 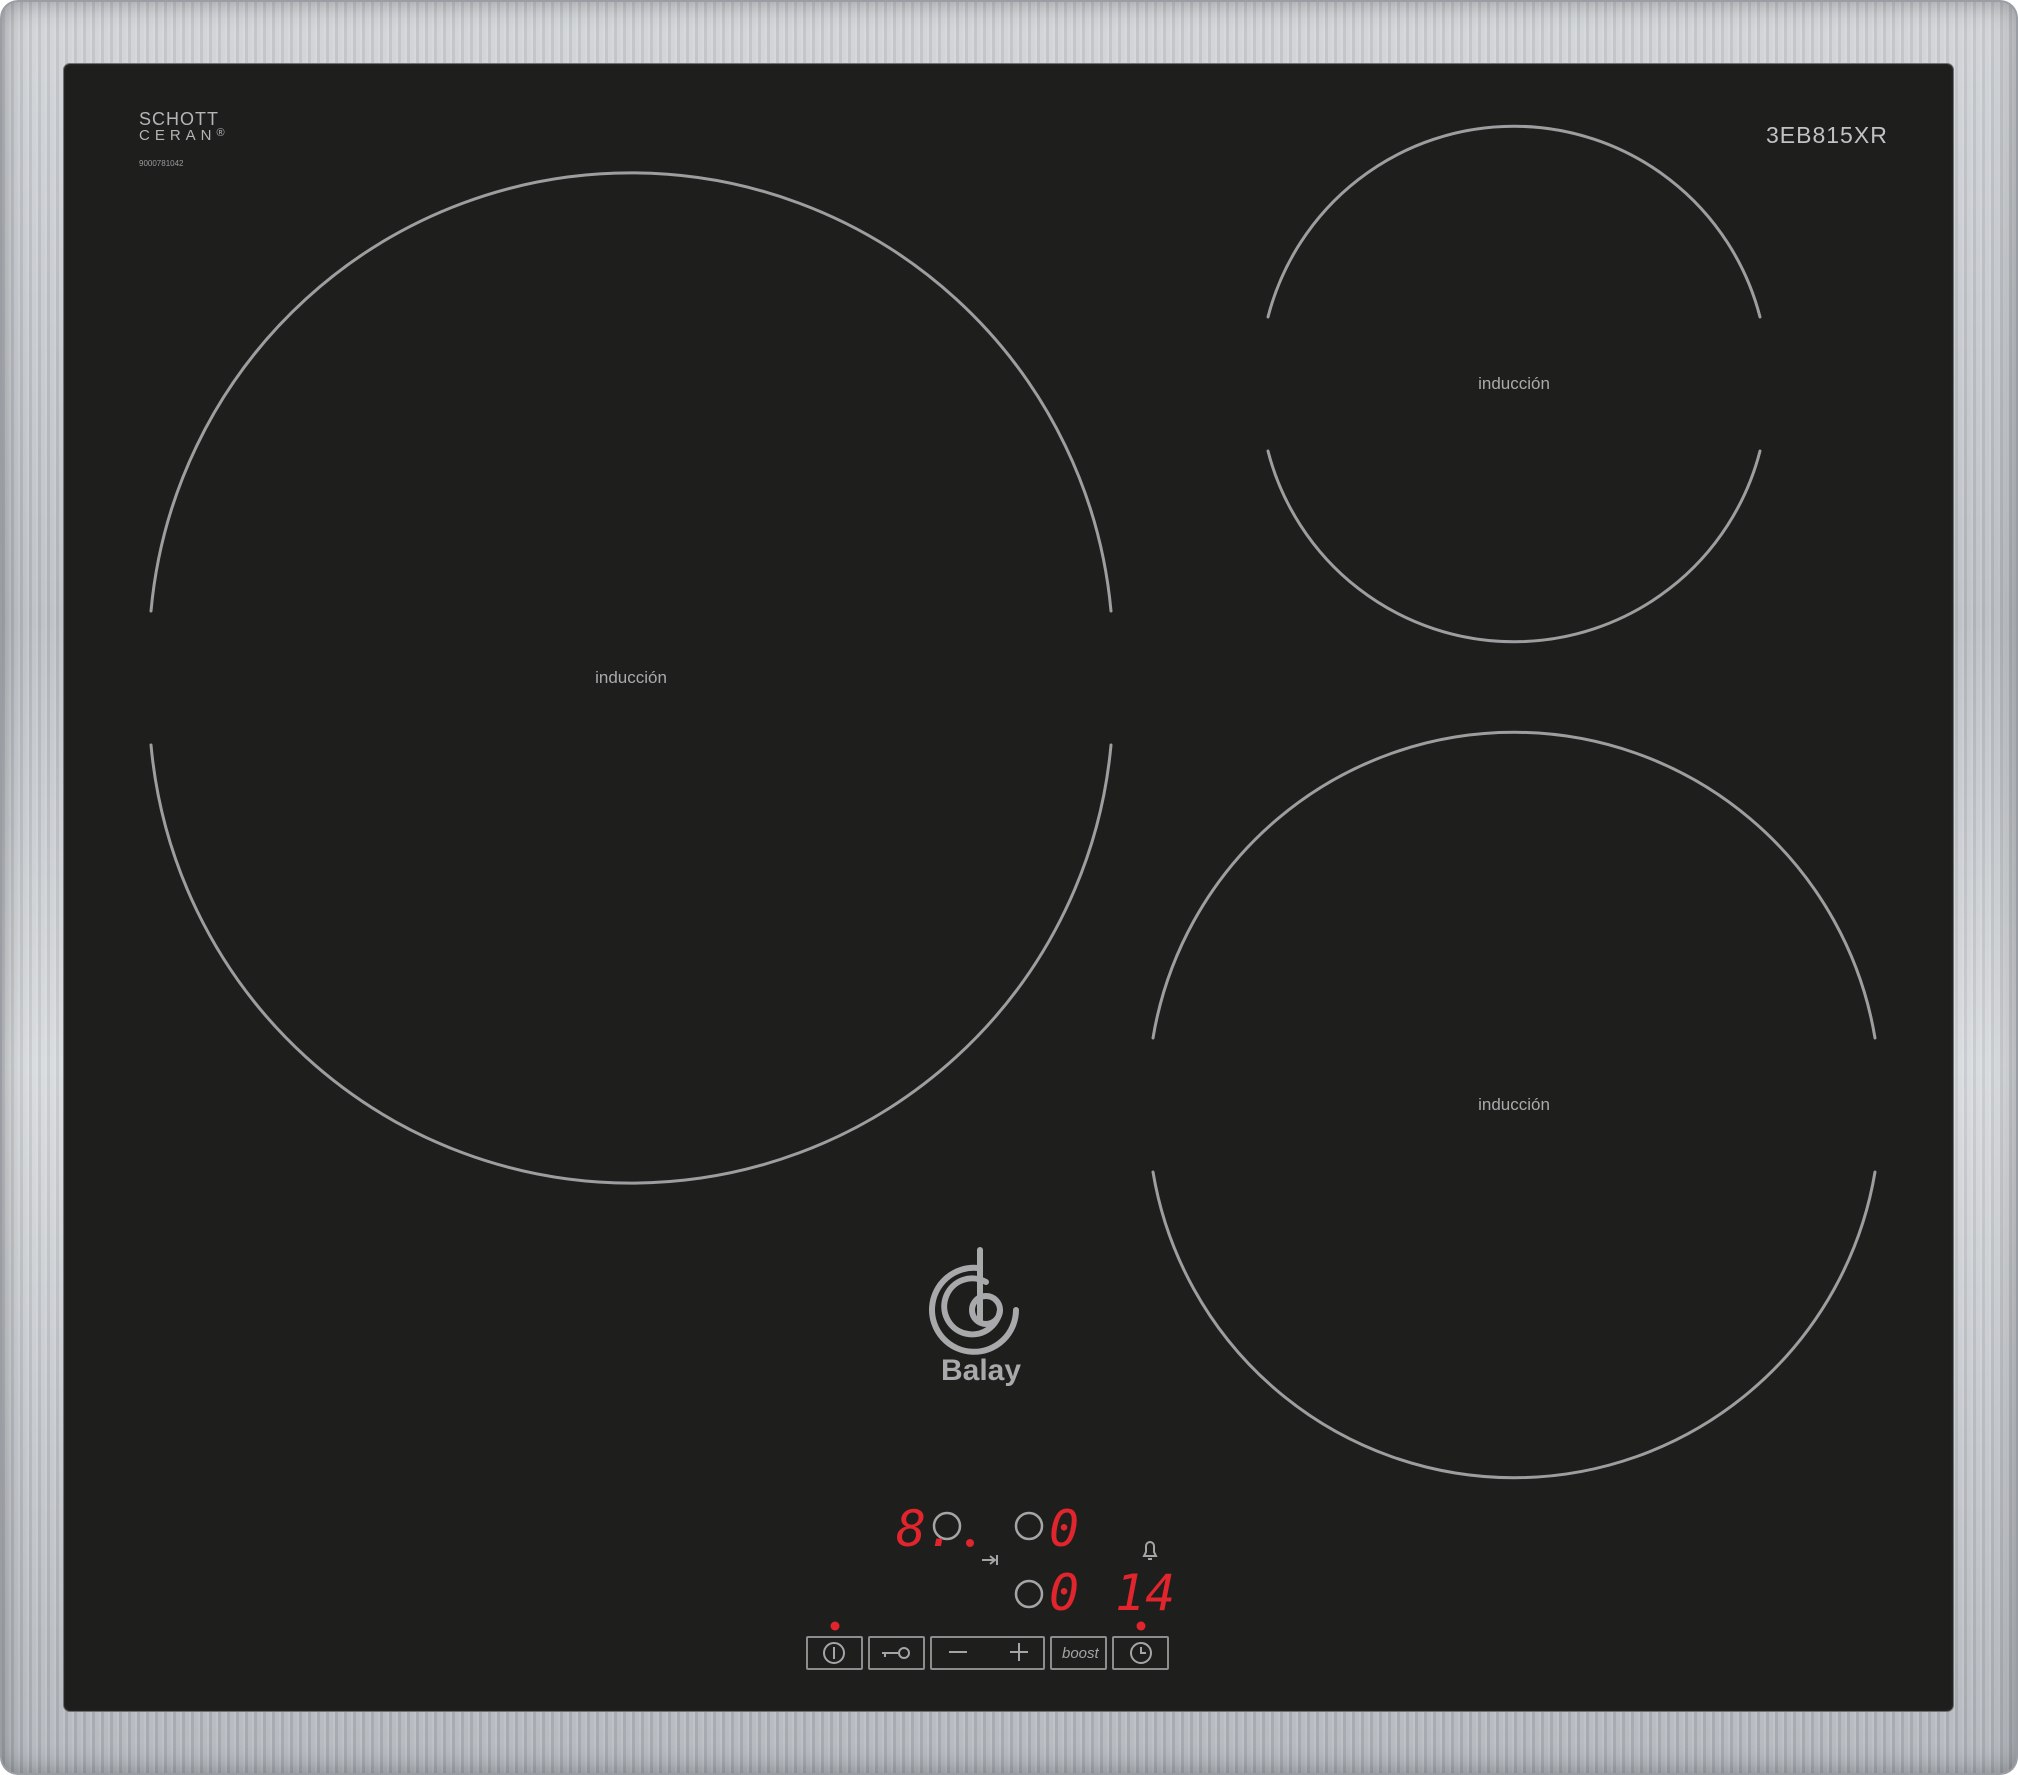 I want to click on zone-label-large-left: inducción, so click(x=631, y=677).